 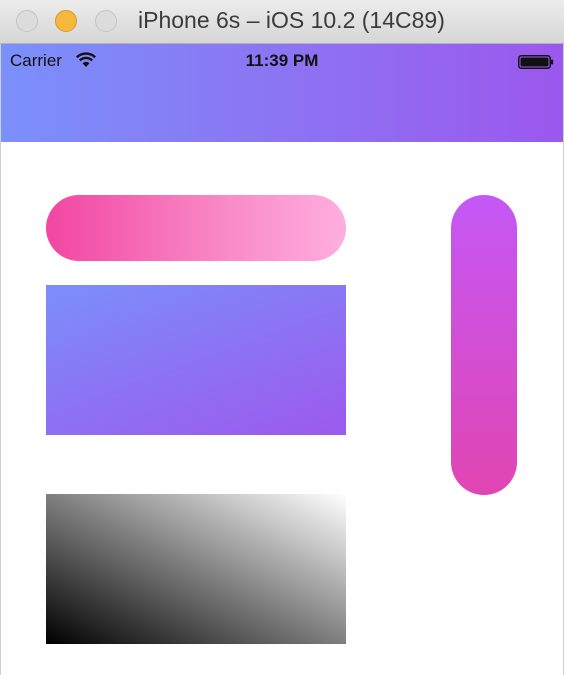 What do you see at coordinates (291, 20) in the screenshot?
I see `window-title: iPhone 6s – iOS 10.2 (14C89)` at bounding box center [291, 20].